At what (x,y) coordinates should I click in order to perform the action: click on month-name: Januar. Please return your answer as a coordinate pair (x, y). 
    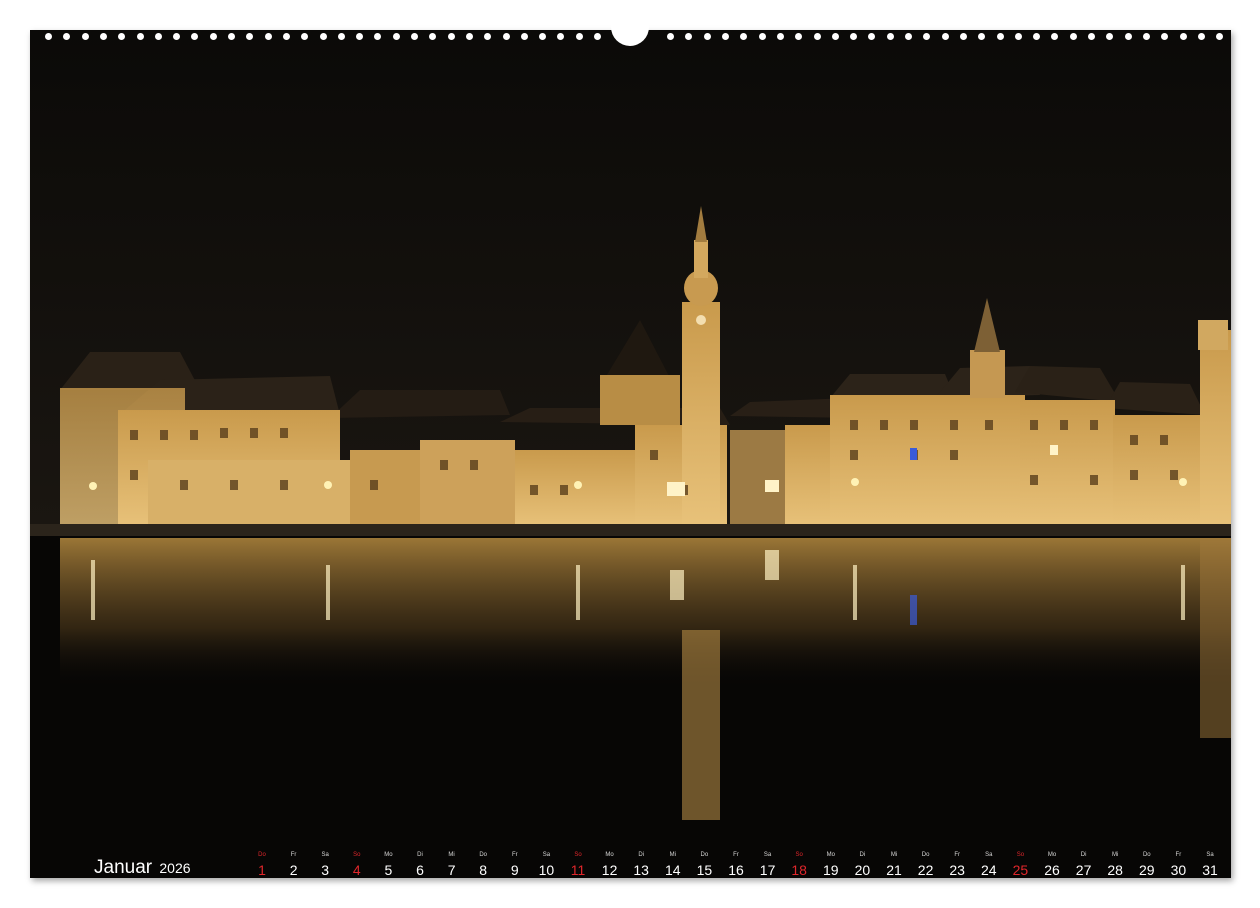
    Looking at the image, I should click on (123, 867).